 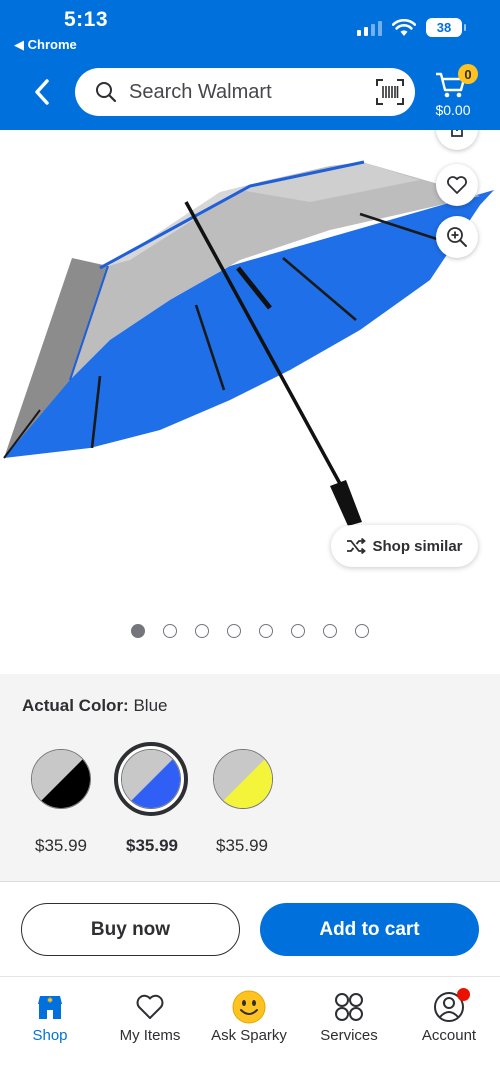 What do you see at coordinates (468, 74) in the screenshot?
I see `cart-count-badge: 0` at bounding box center [468, 74].